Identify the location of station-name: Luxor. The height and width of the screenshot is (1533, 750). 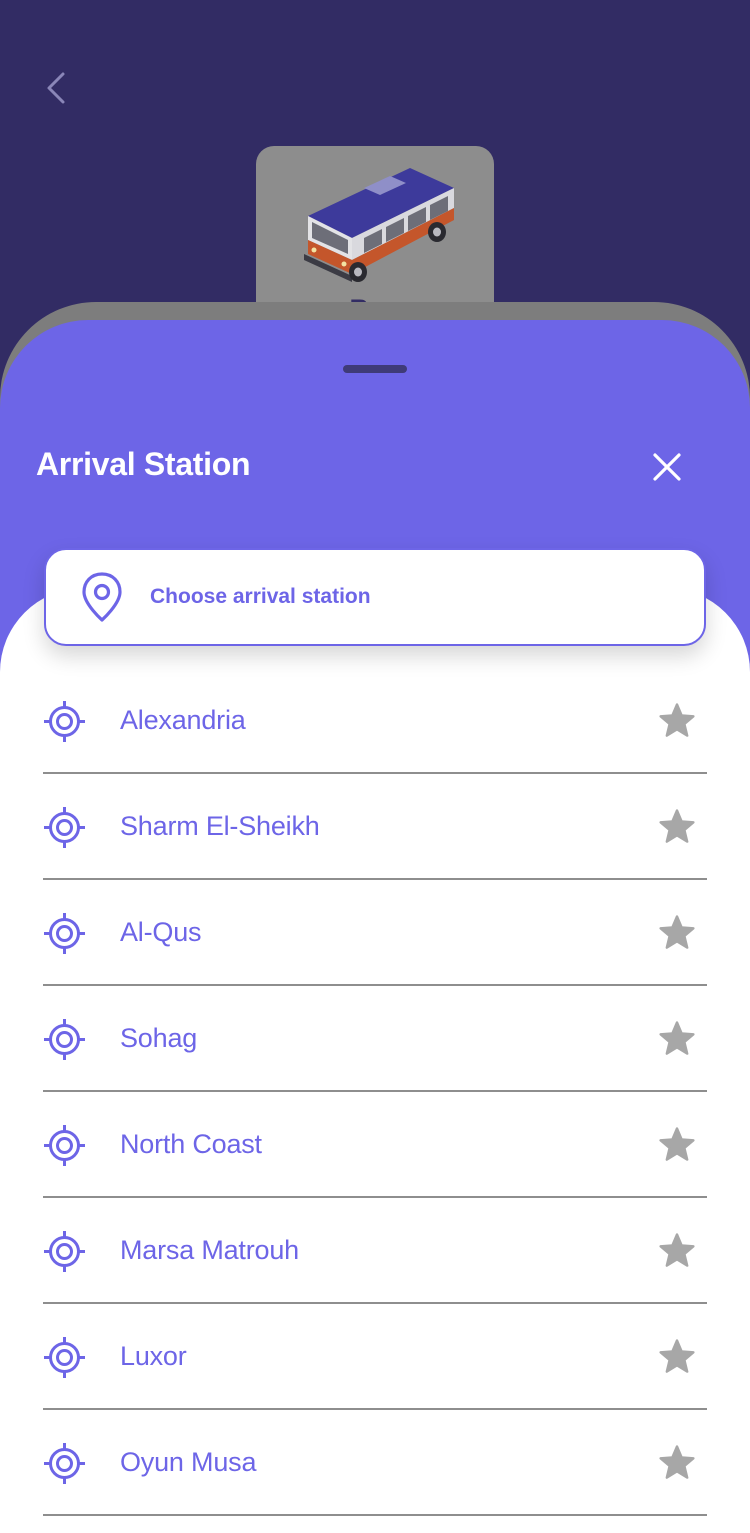
(153, 1356).